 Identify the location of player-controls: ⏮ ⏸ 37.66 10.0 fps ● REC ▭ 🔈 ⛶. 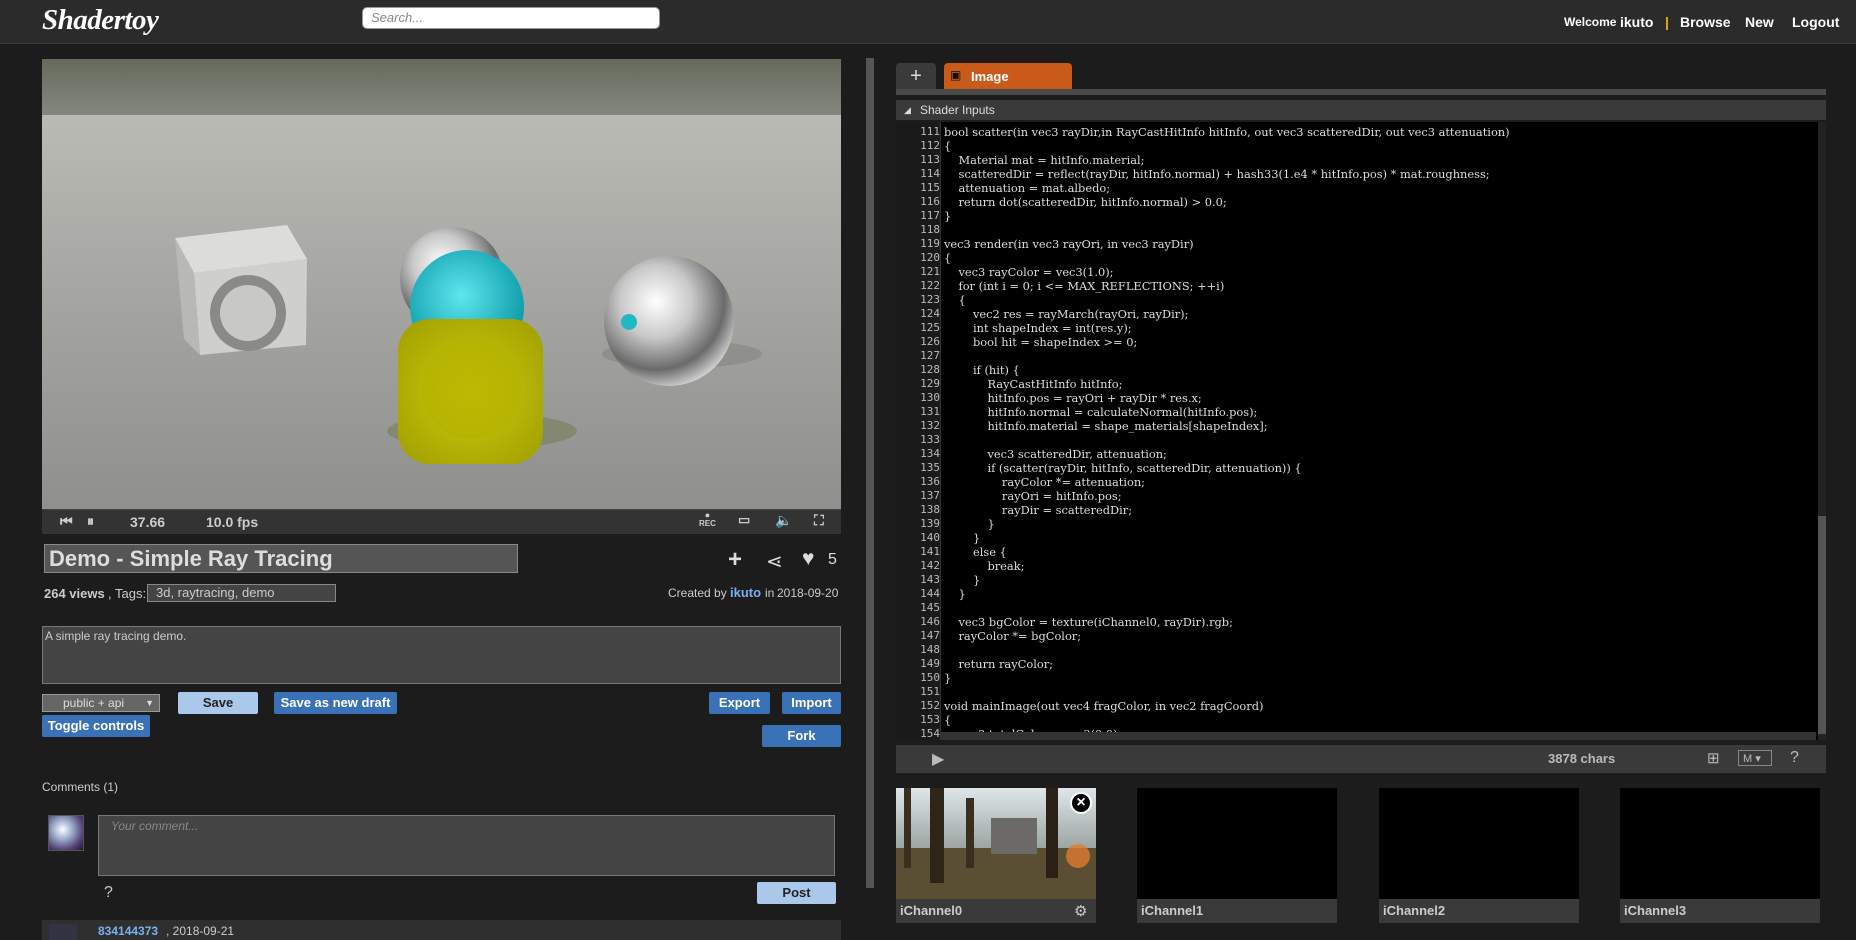
(441, 521).